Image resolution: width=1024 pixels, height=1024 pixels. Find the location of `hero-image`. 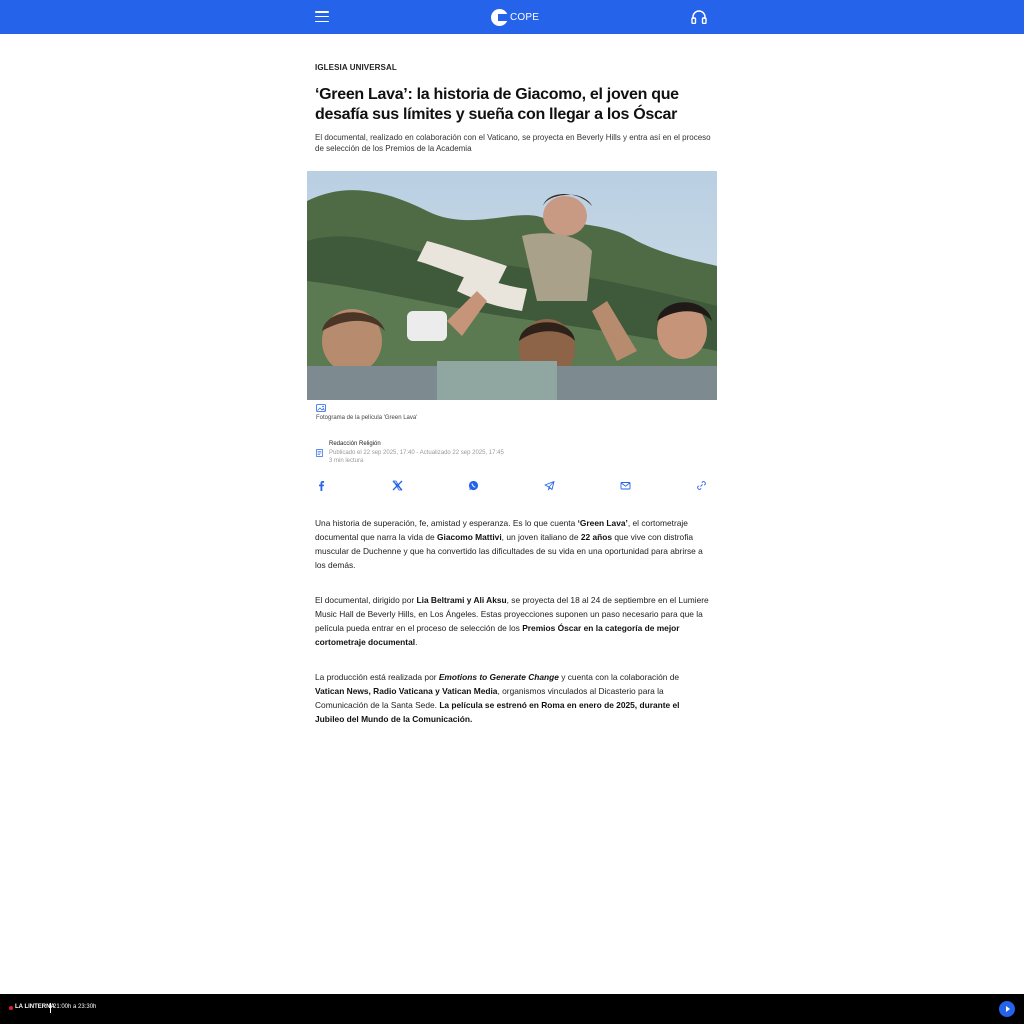

hero-image is located at coordinates (512, 285).